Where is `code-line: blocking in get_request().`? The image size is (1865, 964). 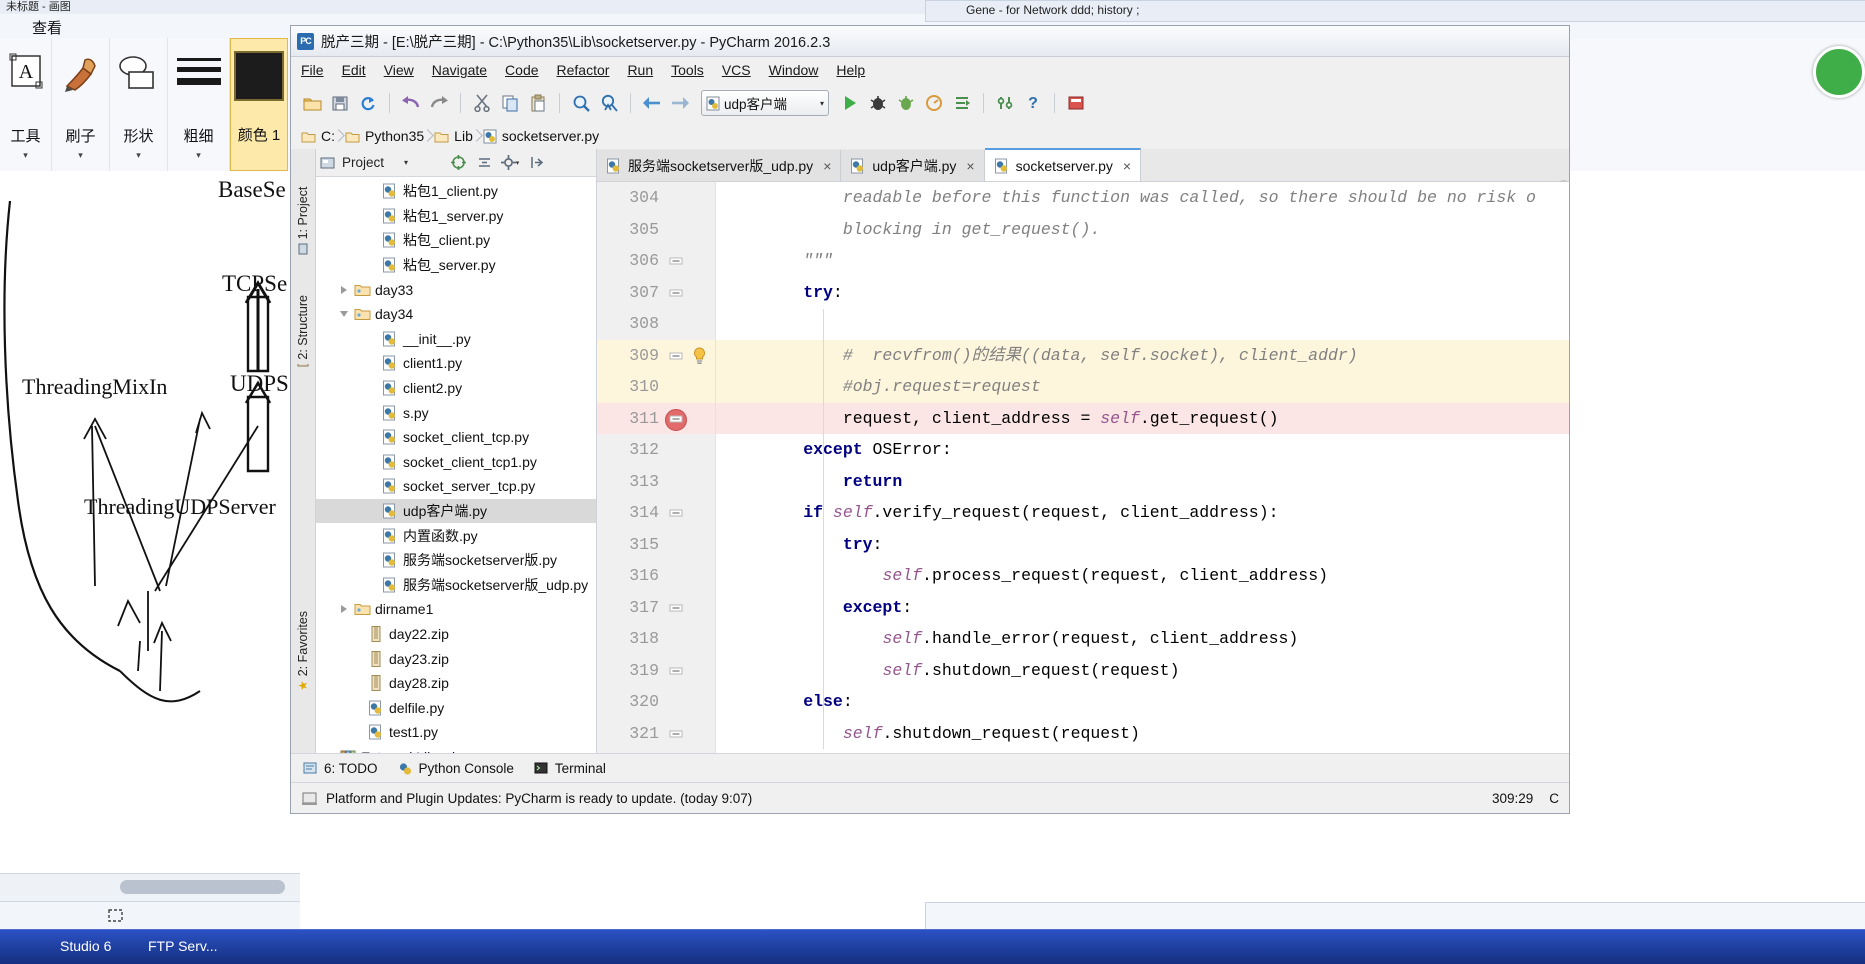
code-line: blocking in get_request(). is located at coordinates (1142, 230).